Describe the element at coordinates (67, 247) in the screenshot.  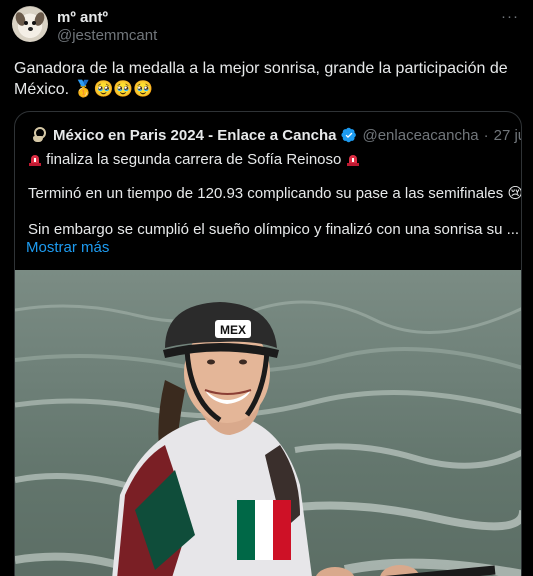
I see `show-more-link: Mostrar más` at that location.